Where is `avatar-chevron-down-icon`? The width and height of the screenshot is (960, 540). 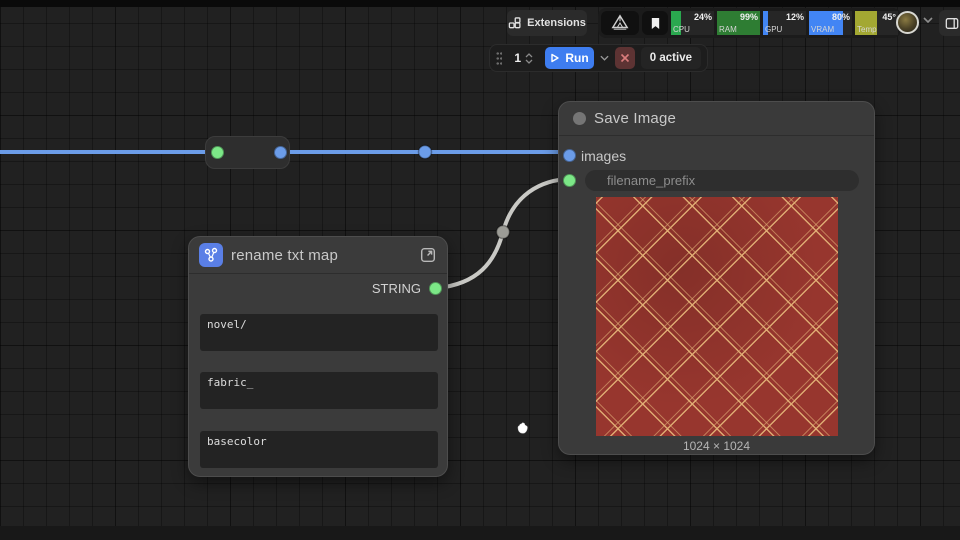 avatar-chevron-down-icon is located at coordinates (928, 20).